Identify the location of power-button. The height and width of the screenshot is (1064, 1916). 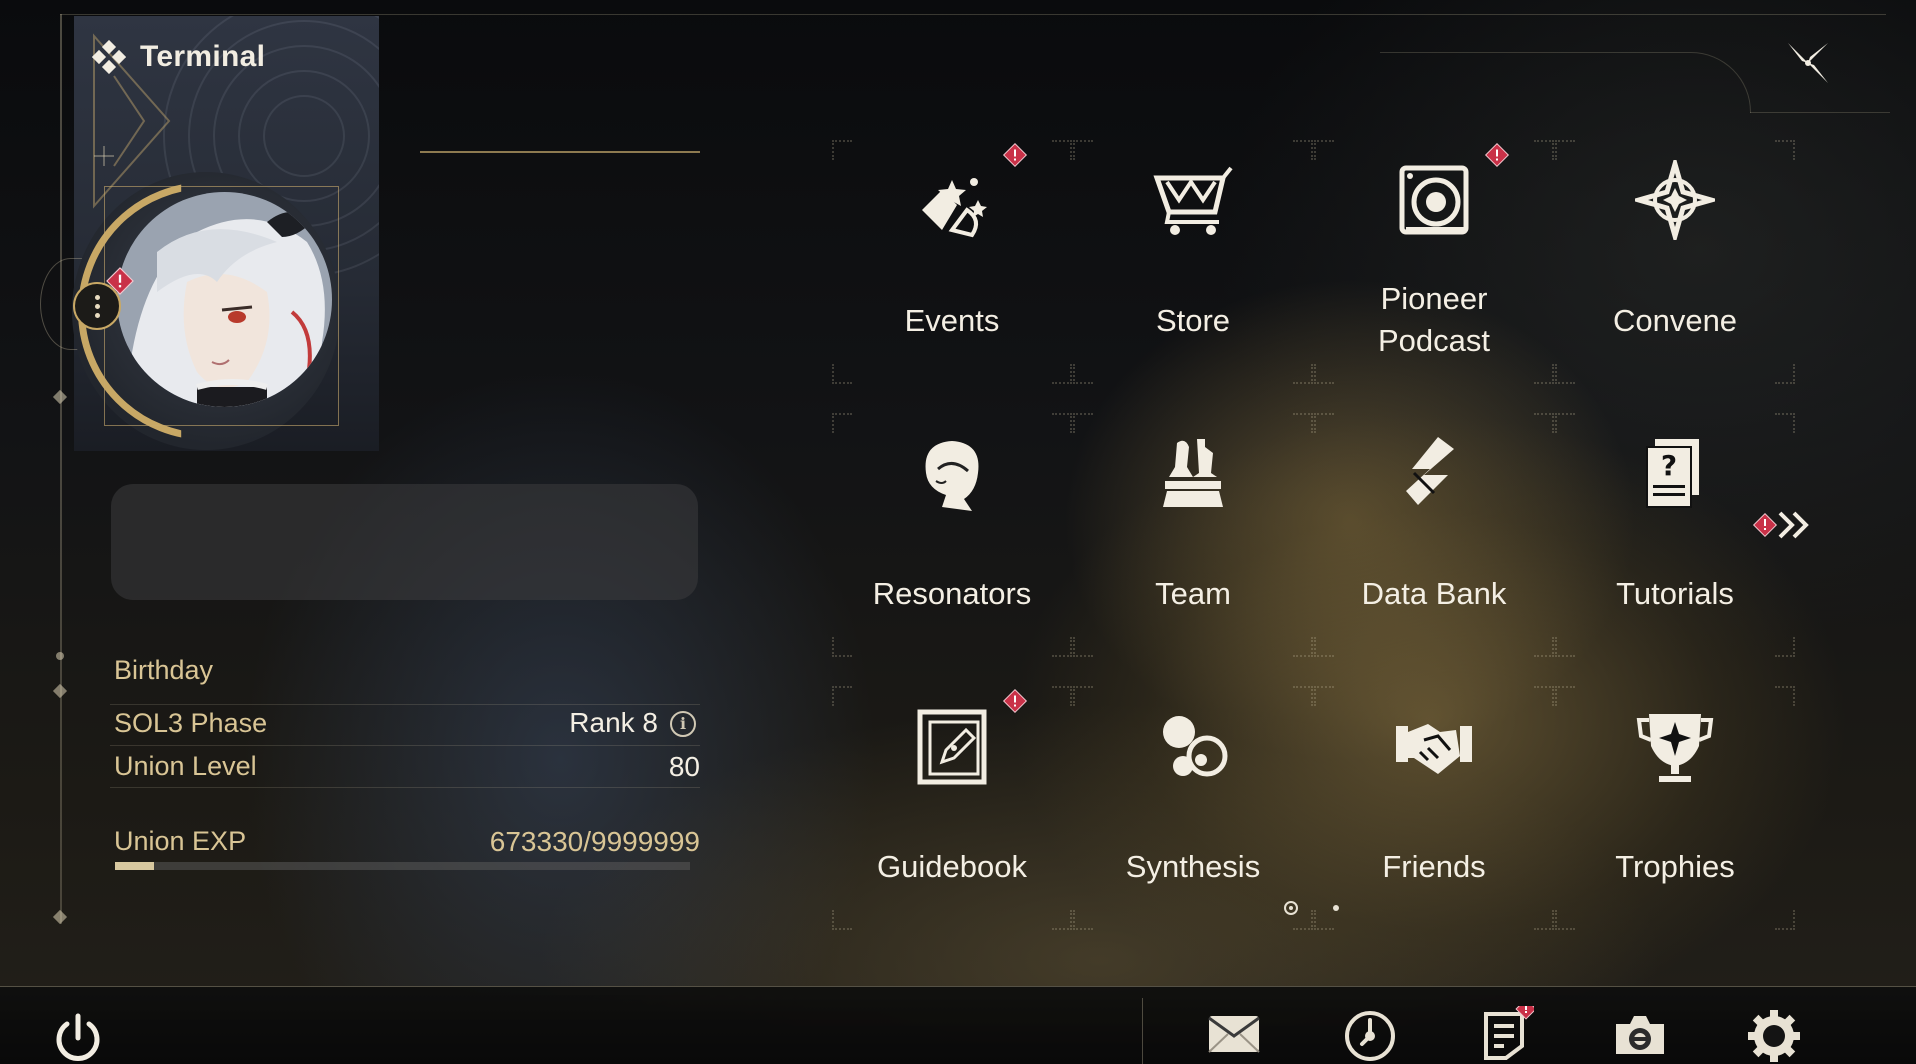
(78, 1037).